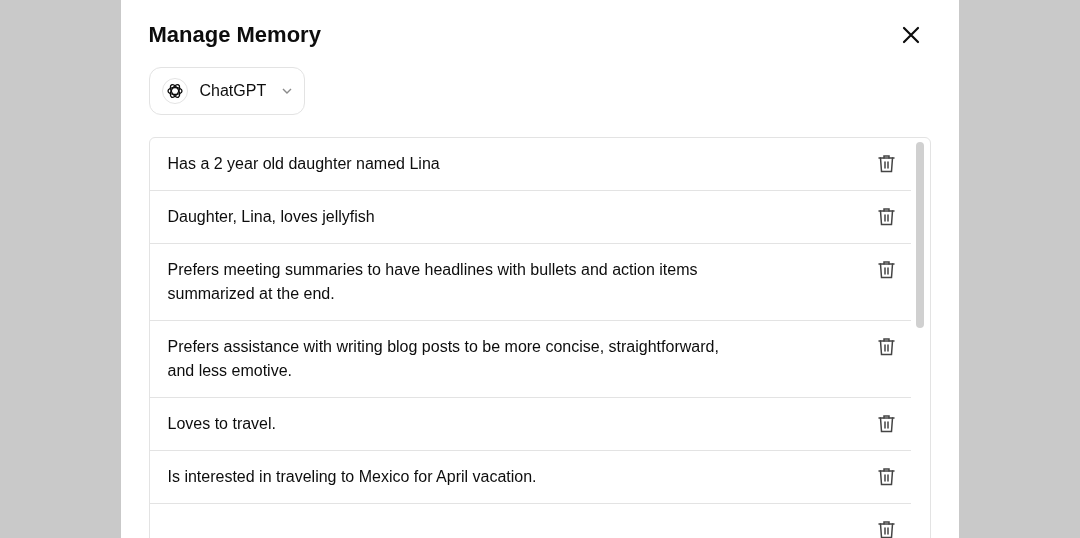 The image size is (1080, 538). I want to click on memory-text: Prefers meeting summaries to have headlines with bullets and action items summarized at the end., so click(433, 282).